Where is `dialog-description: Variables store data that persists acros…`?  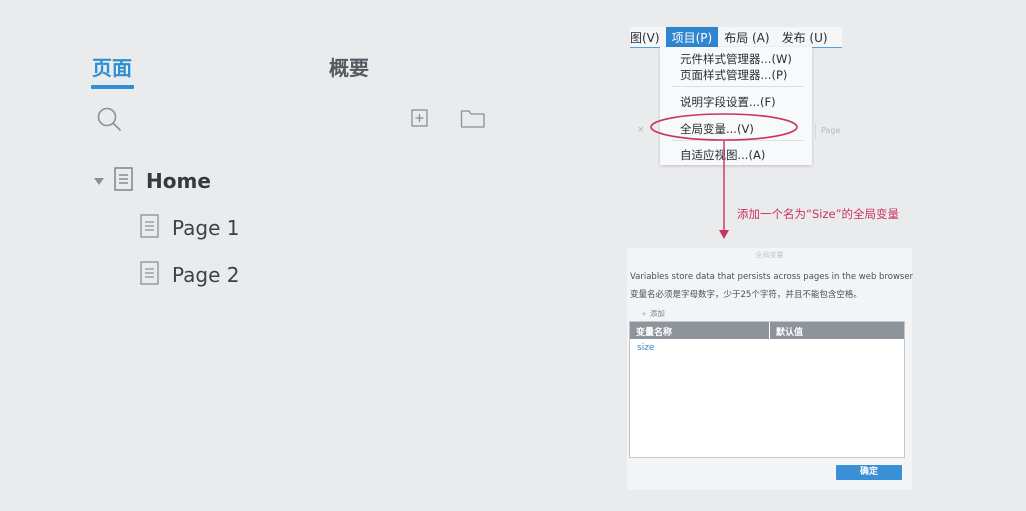 dialog-description: Variables store data that persists acros… is located at coordinates (772, 277).